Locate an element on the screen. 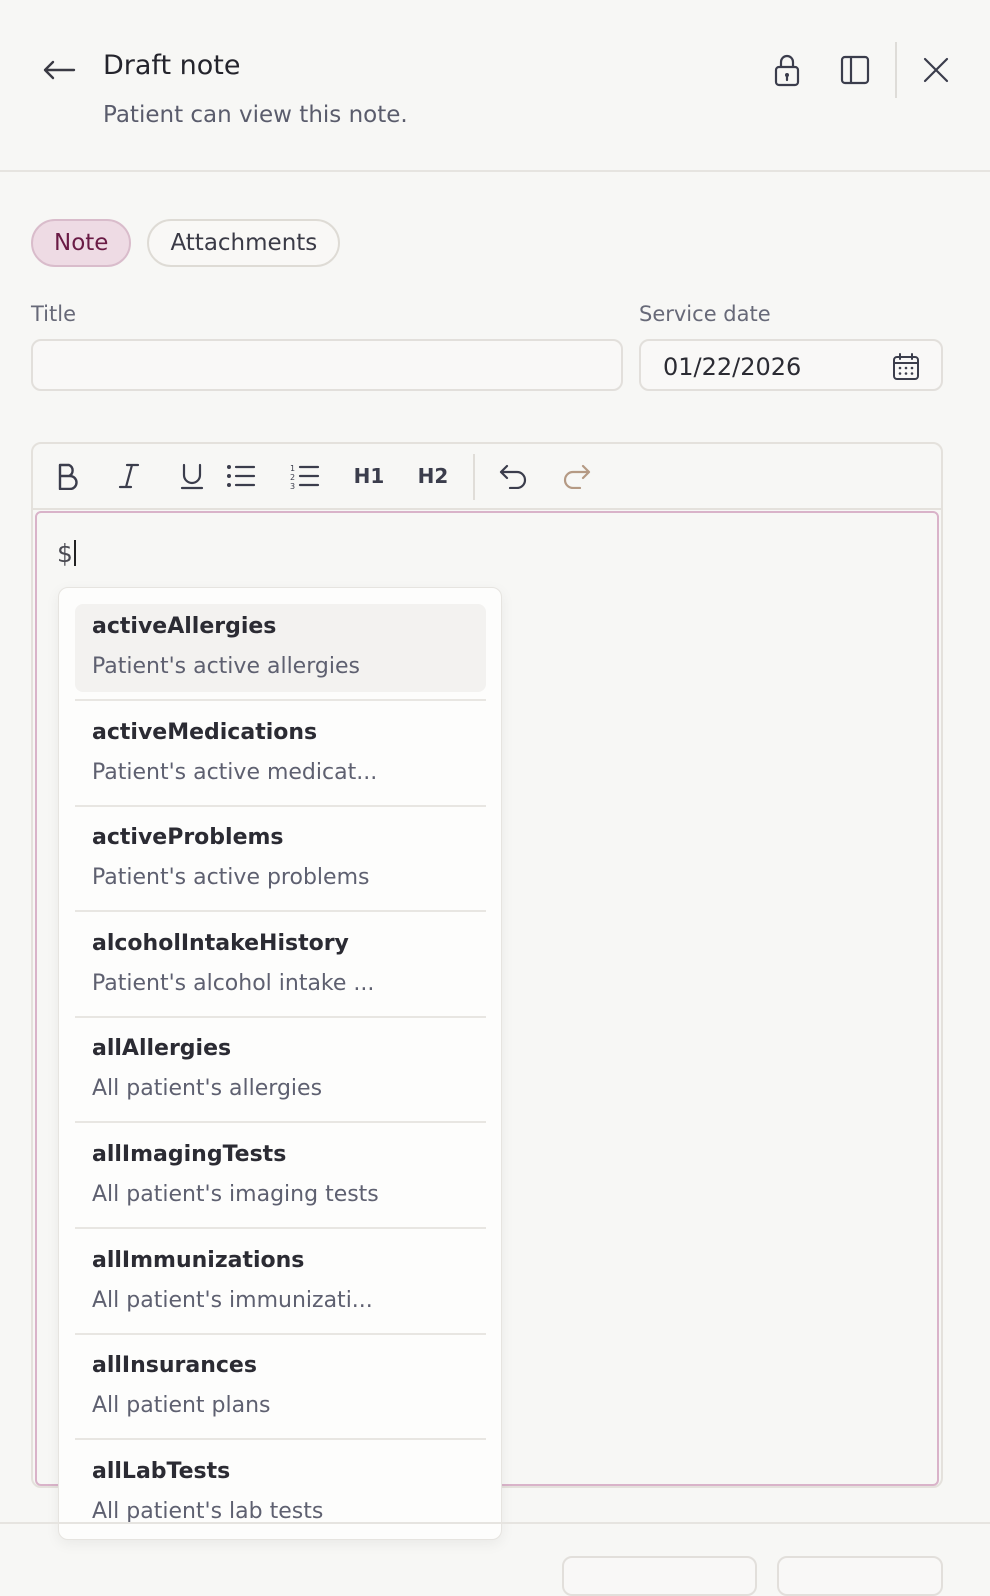 The width and height of the screenshot is (990, 1596). suggestion-name: allAllergies is located at coordinates (162, 1049).